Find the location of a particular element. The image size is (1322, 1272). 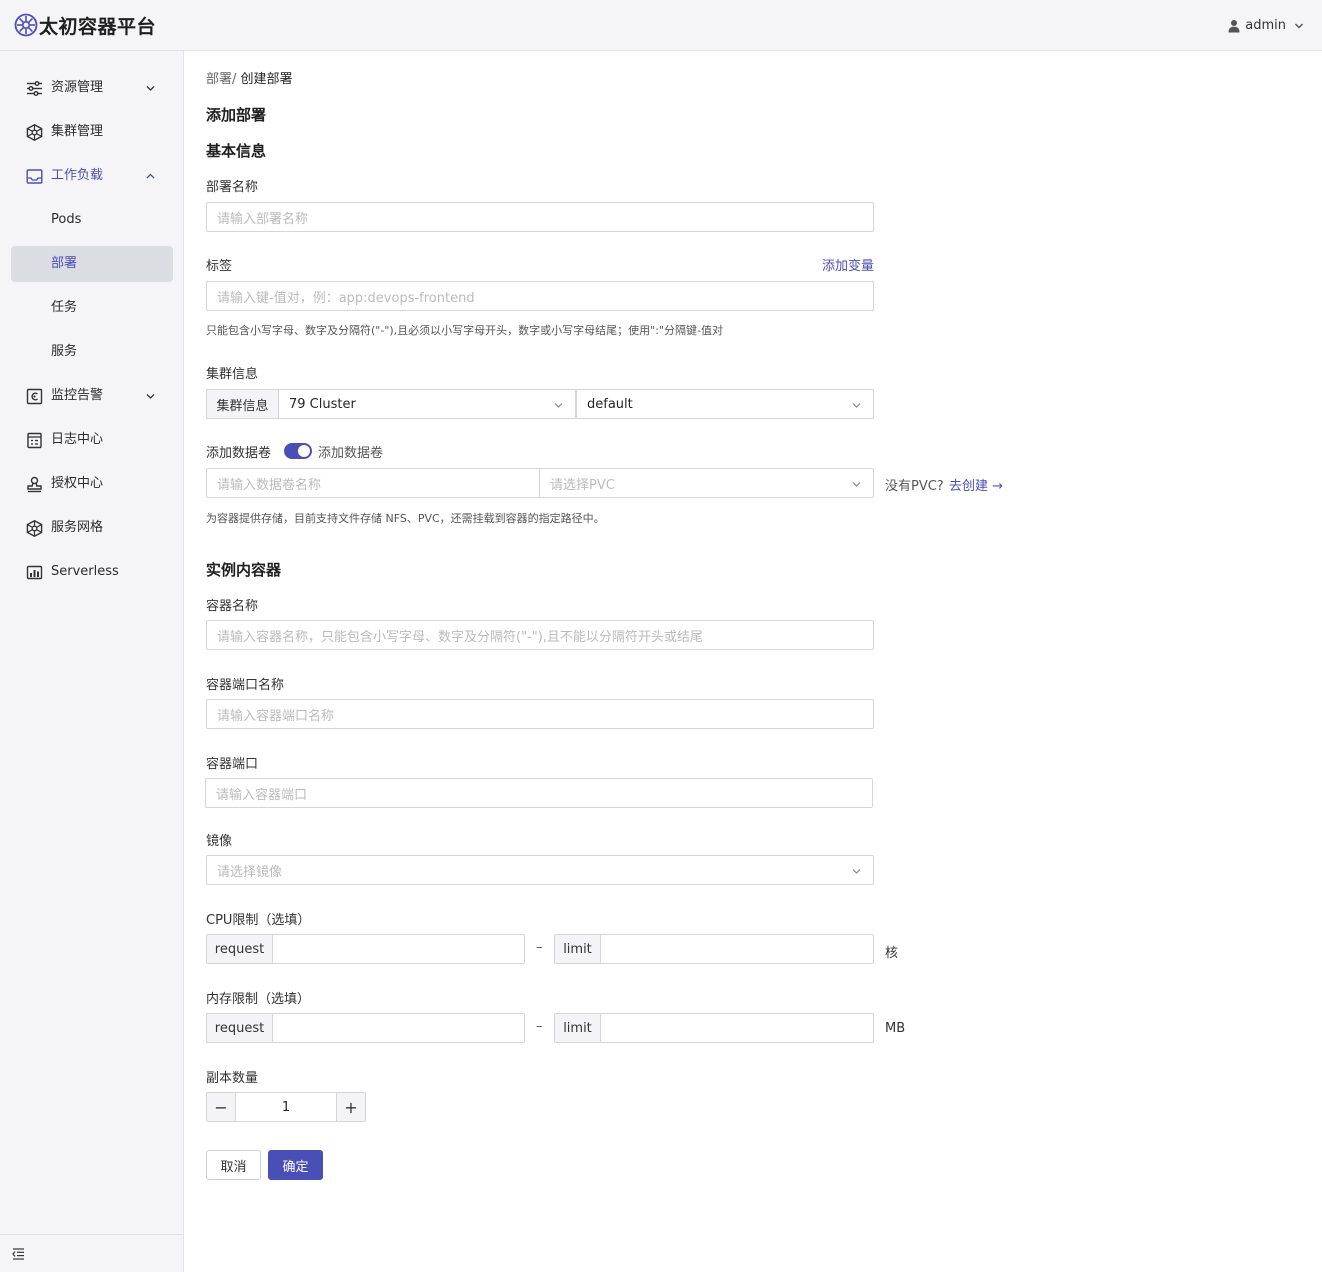

sidebar-item-label: 服务 is located at coordinates (64, 351).